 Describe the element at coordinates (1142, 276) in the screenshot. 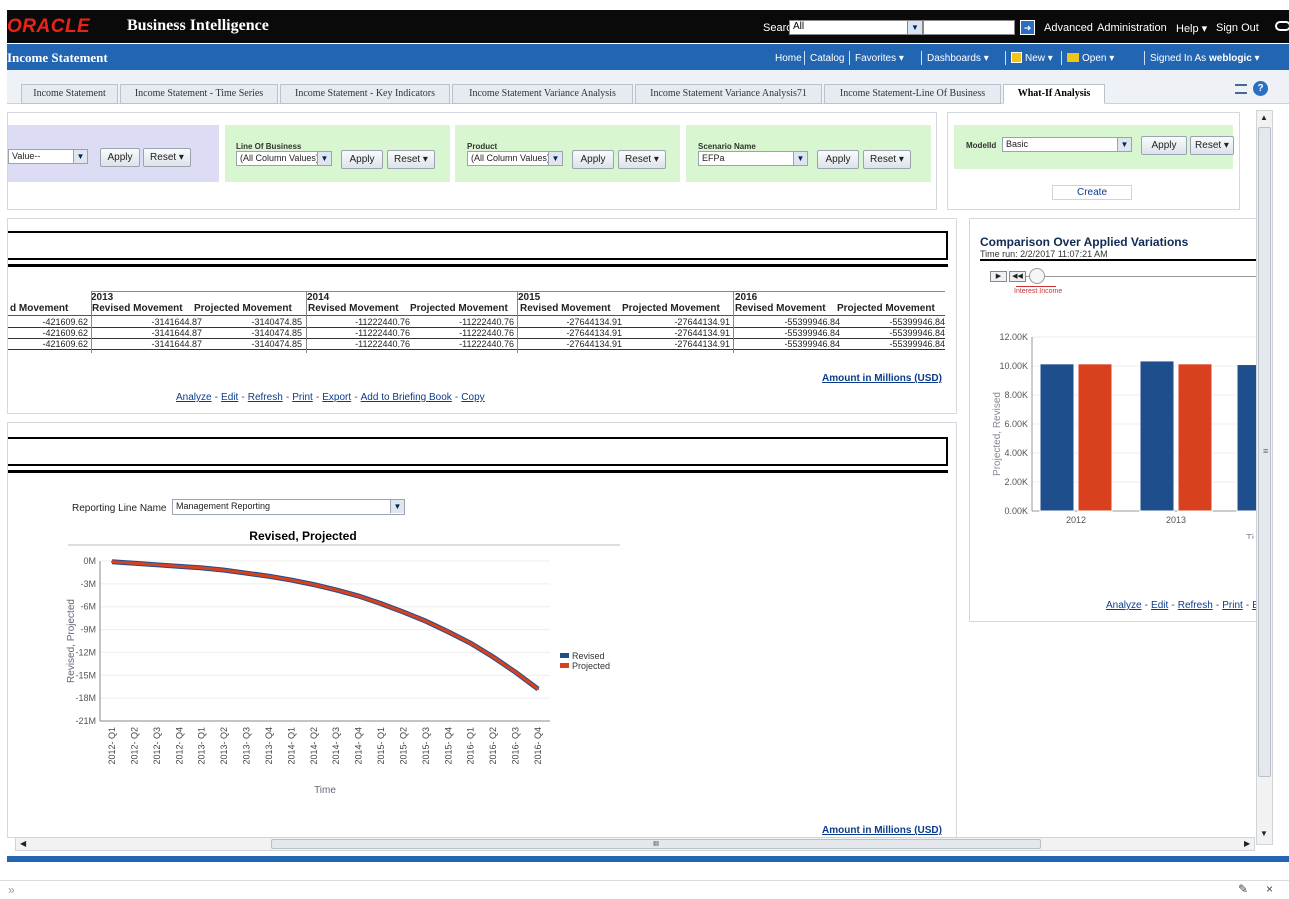

I see `slider-track` at that location.